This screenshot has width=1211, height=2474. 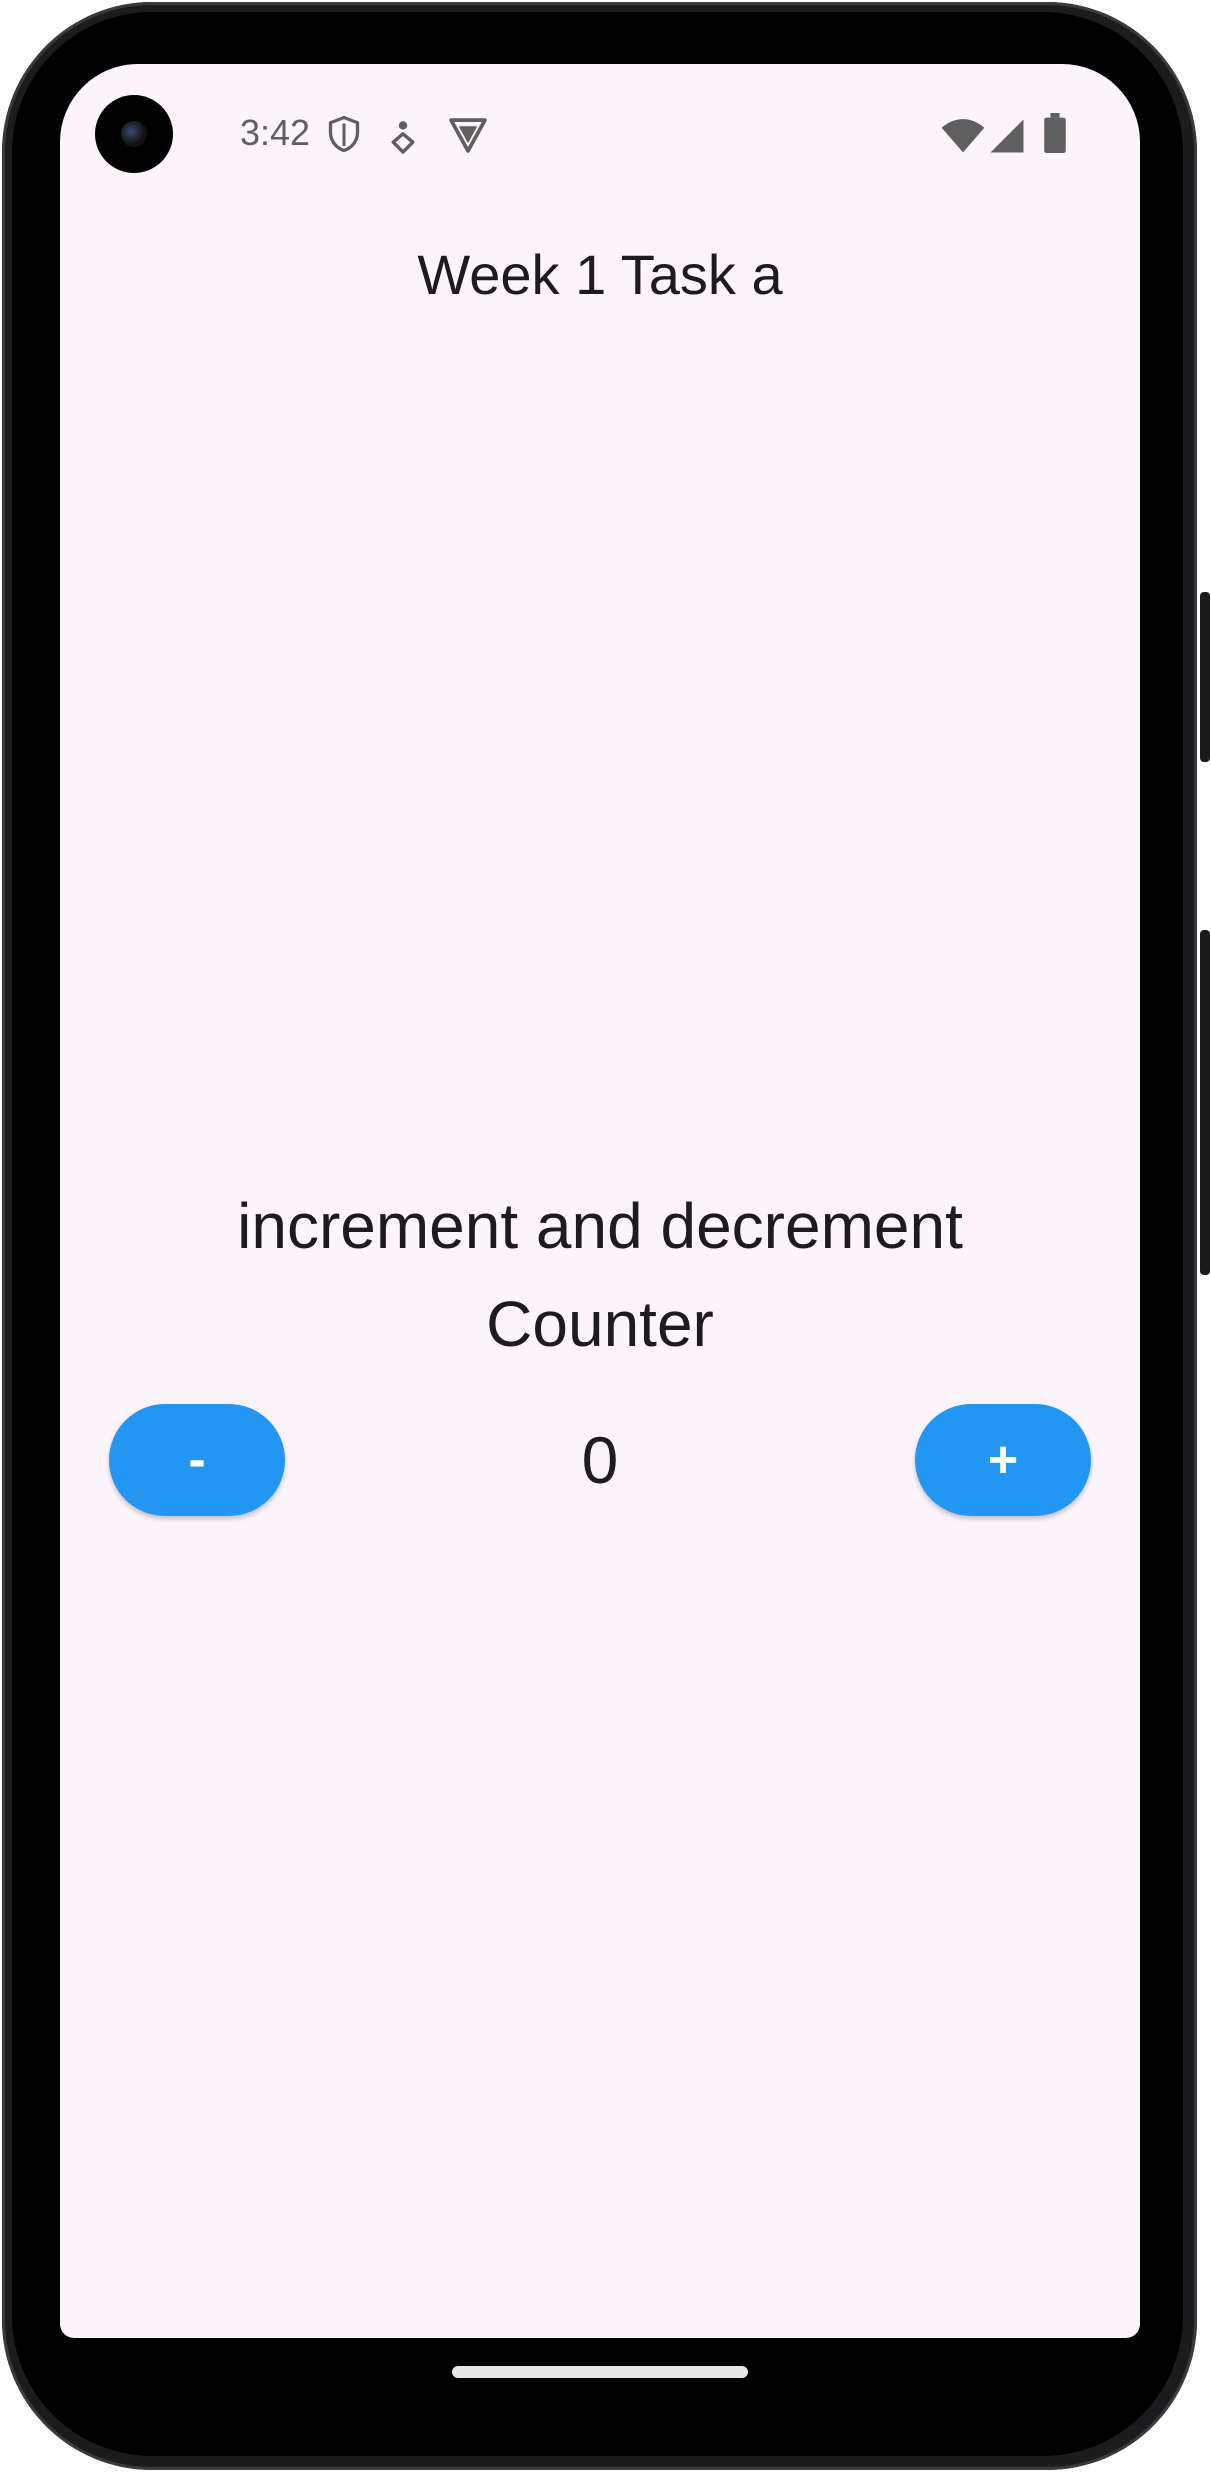 I want to click on accessibility-icon, so click(x=403, y=137).